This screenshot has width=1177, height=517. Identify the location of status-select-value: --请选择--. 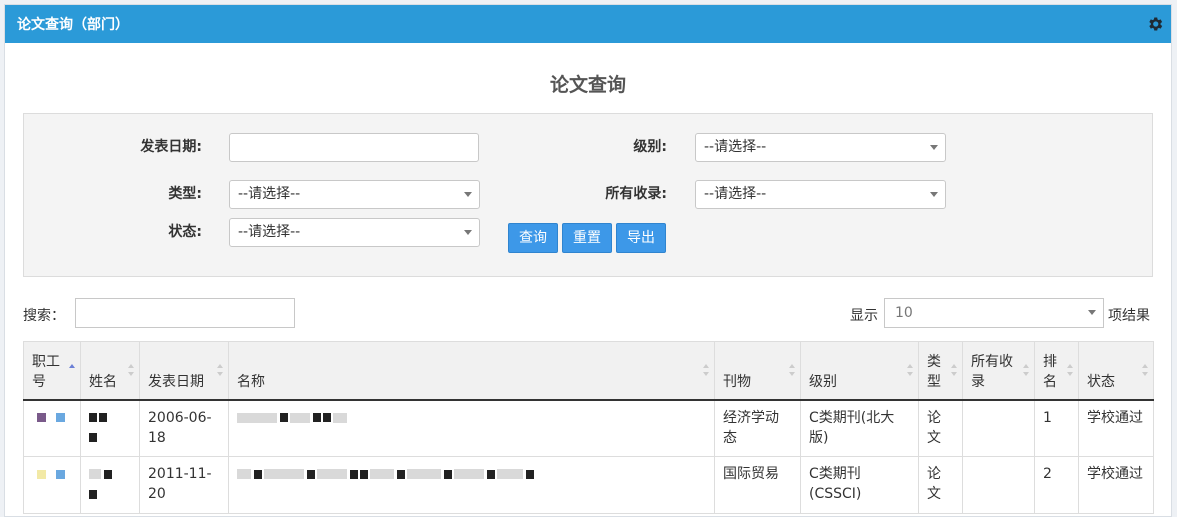
(269, 232).